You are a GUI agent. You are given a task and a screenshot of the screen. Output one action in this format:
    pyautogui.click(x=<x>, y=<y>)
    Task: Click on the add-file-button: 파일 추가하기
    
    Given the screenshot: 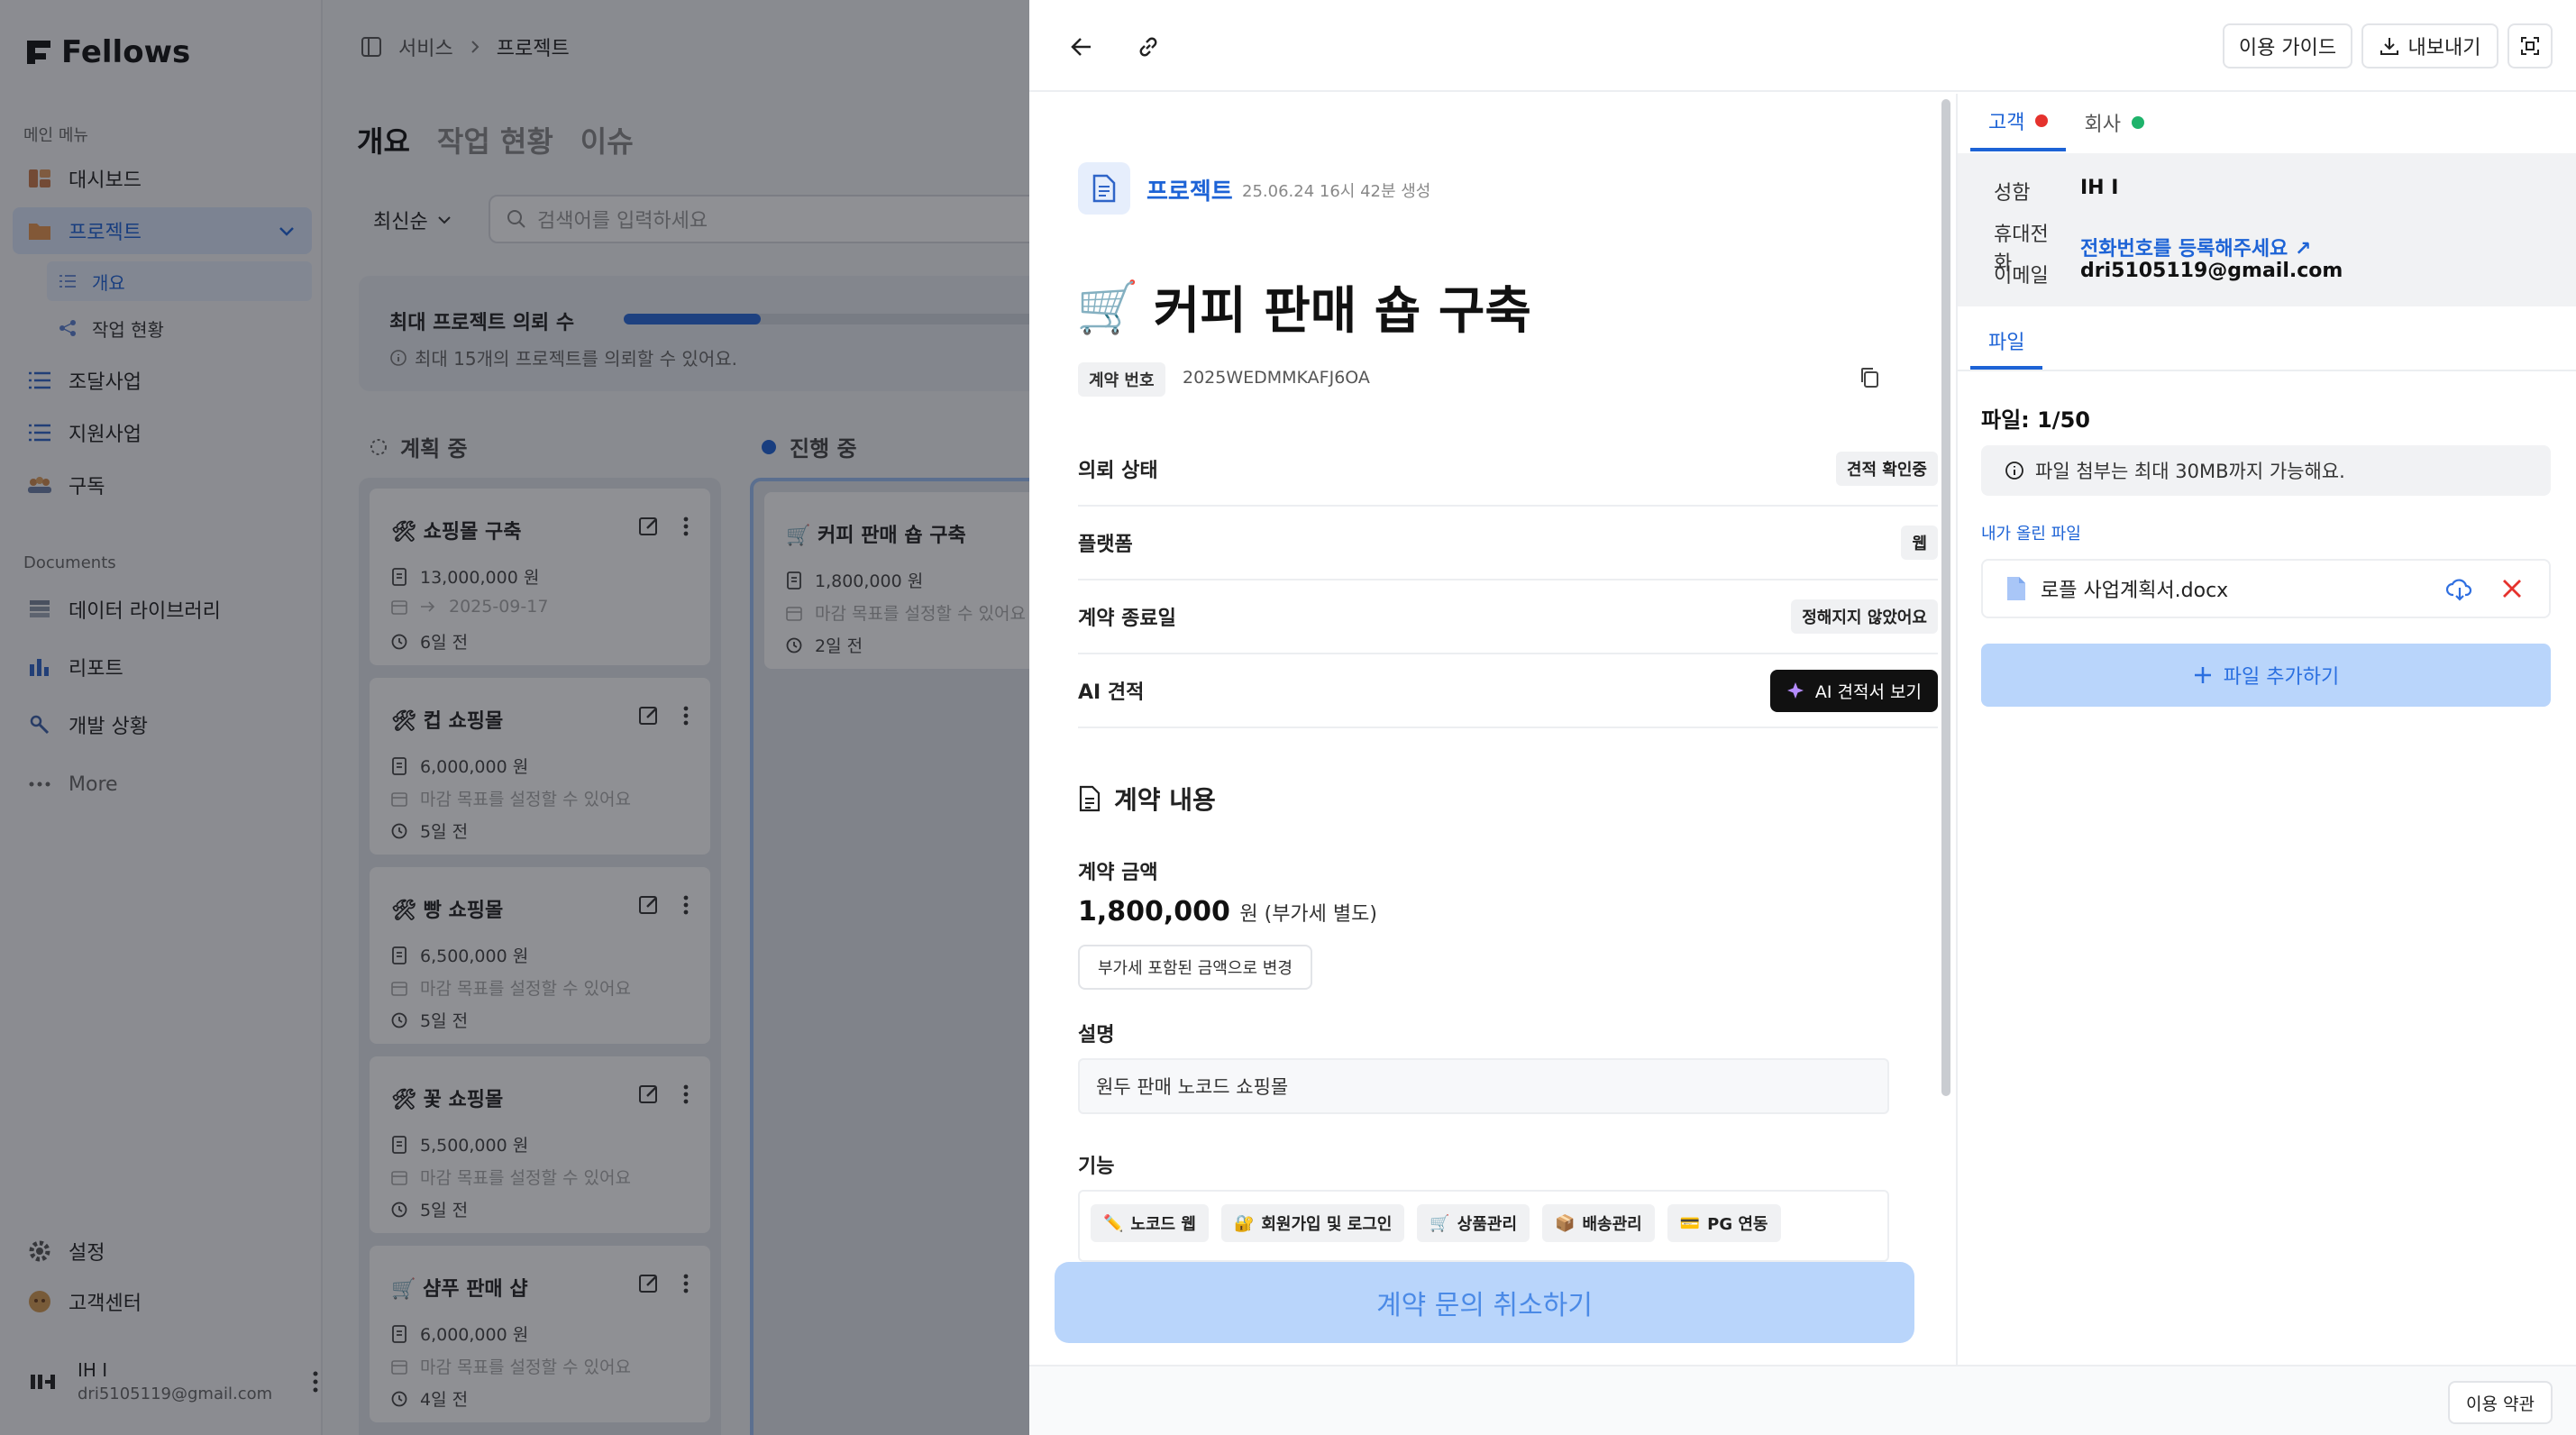 What is the action you would take?
    pyautogui.click(x=2266, y=675)
    